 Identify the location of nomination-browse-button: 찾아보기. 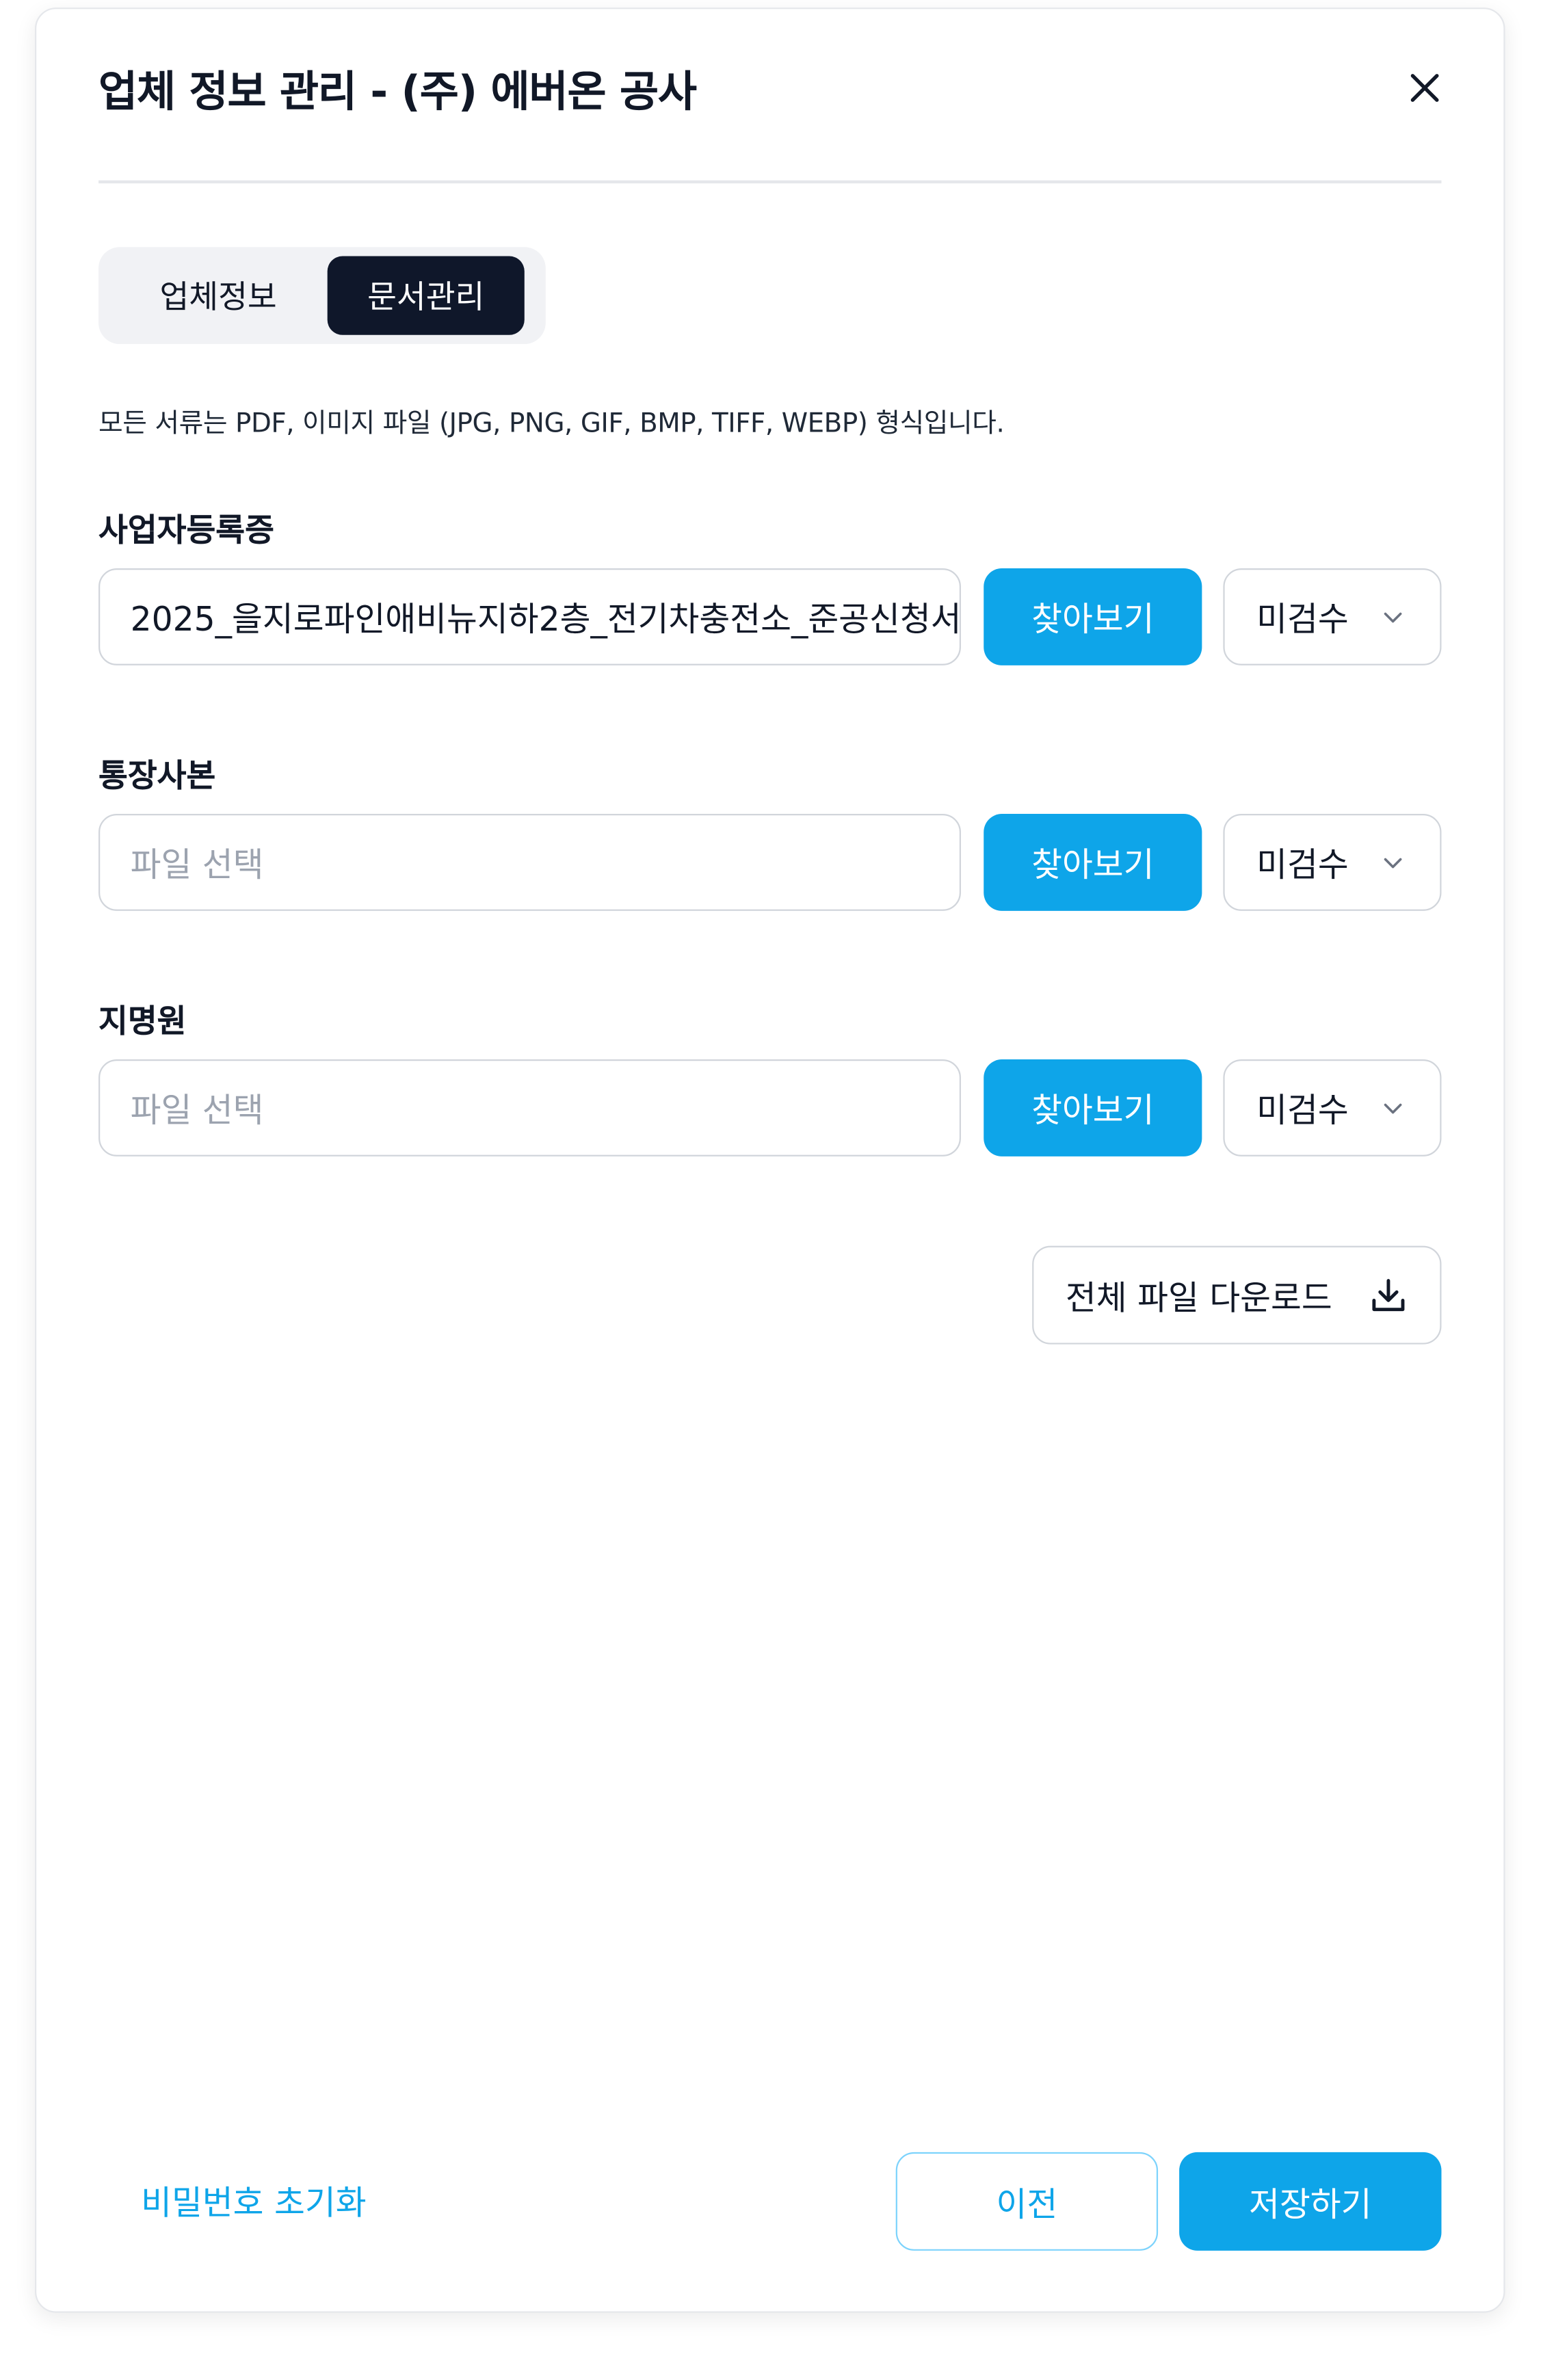
(1093, 1107).